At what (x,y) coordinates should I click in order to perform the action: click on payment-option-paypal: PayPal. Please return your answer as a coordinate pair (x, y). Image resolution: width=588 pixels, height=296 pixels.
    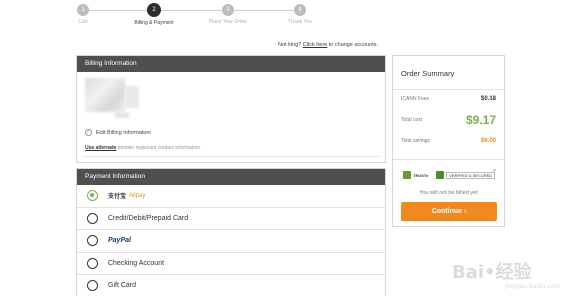
    Looking at the image, I should click on (231, 241).